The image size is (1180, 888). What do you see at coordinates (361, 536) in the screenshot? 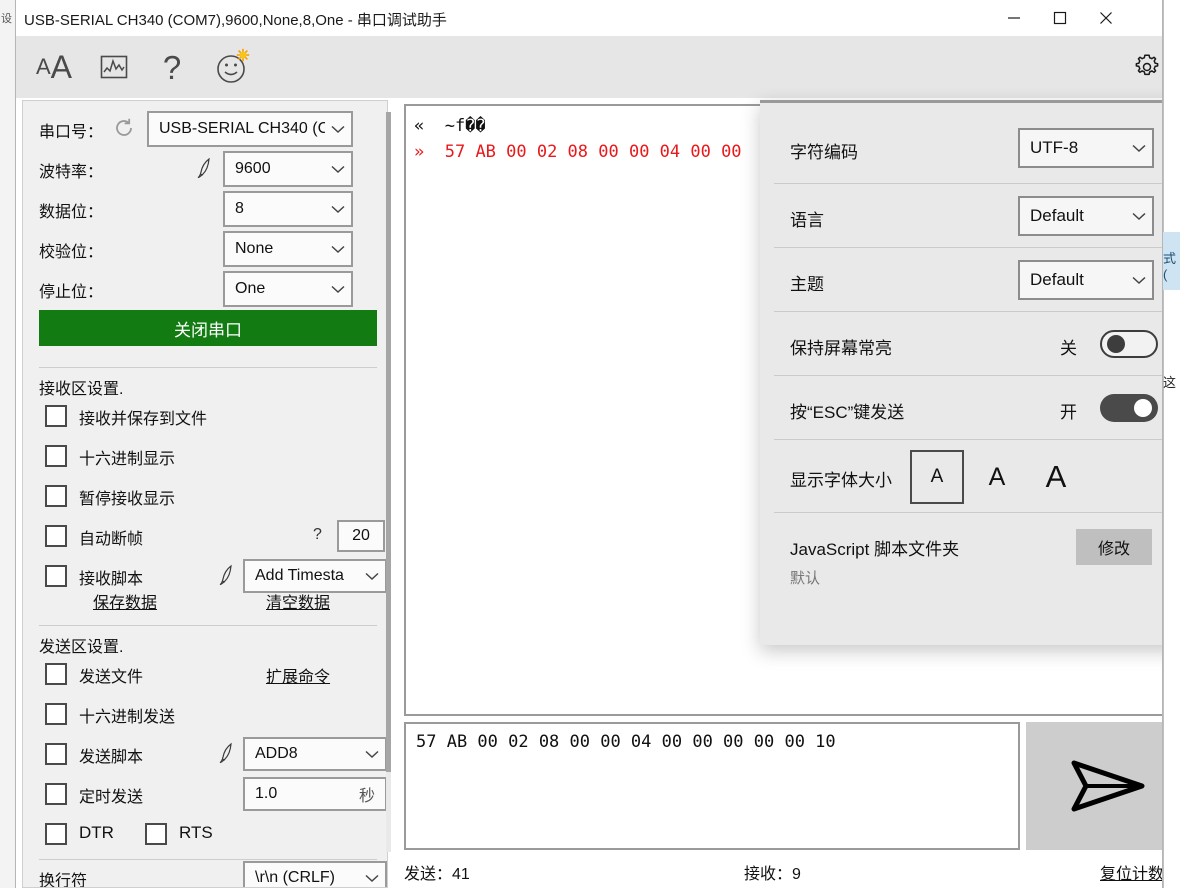
I see `auto-frame-input: 20` at bounding box center [361, 536].